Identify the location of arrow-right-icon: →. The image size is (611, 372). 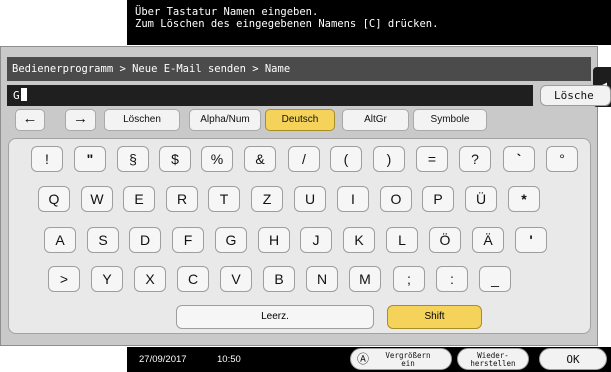
(80, 118).